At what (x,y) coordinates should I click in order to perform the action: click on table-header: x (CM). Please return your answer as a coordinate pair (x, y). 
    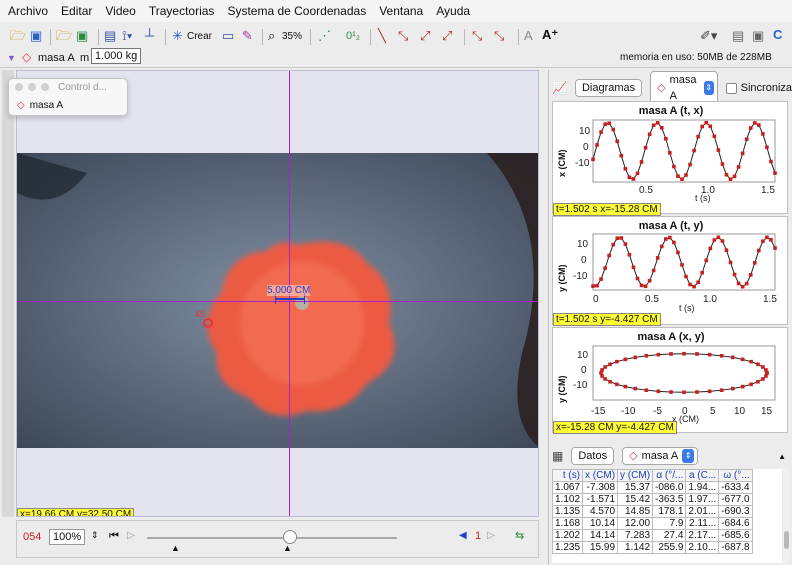
    Looking at the image, I should click on (600, 475).